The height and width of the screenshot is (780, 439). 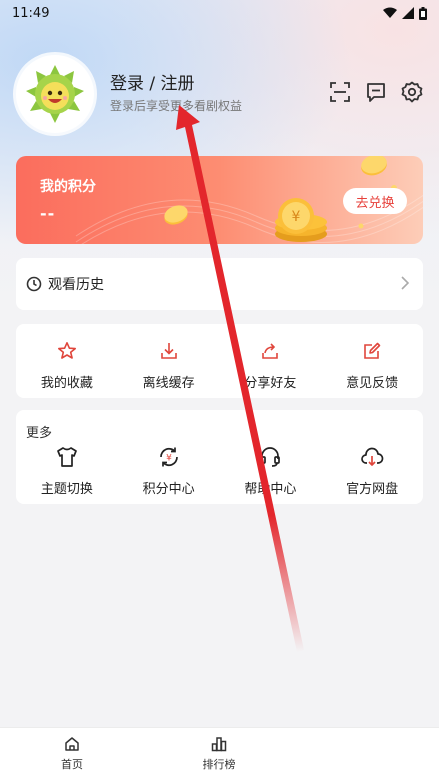 What do you see at coordinates (390, 12) in the screenshot?
I see `wifi-icon` at bounding box center [390, 12].